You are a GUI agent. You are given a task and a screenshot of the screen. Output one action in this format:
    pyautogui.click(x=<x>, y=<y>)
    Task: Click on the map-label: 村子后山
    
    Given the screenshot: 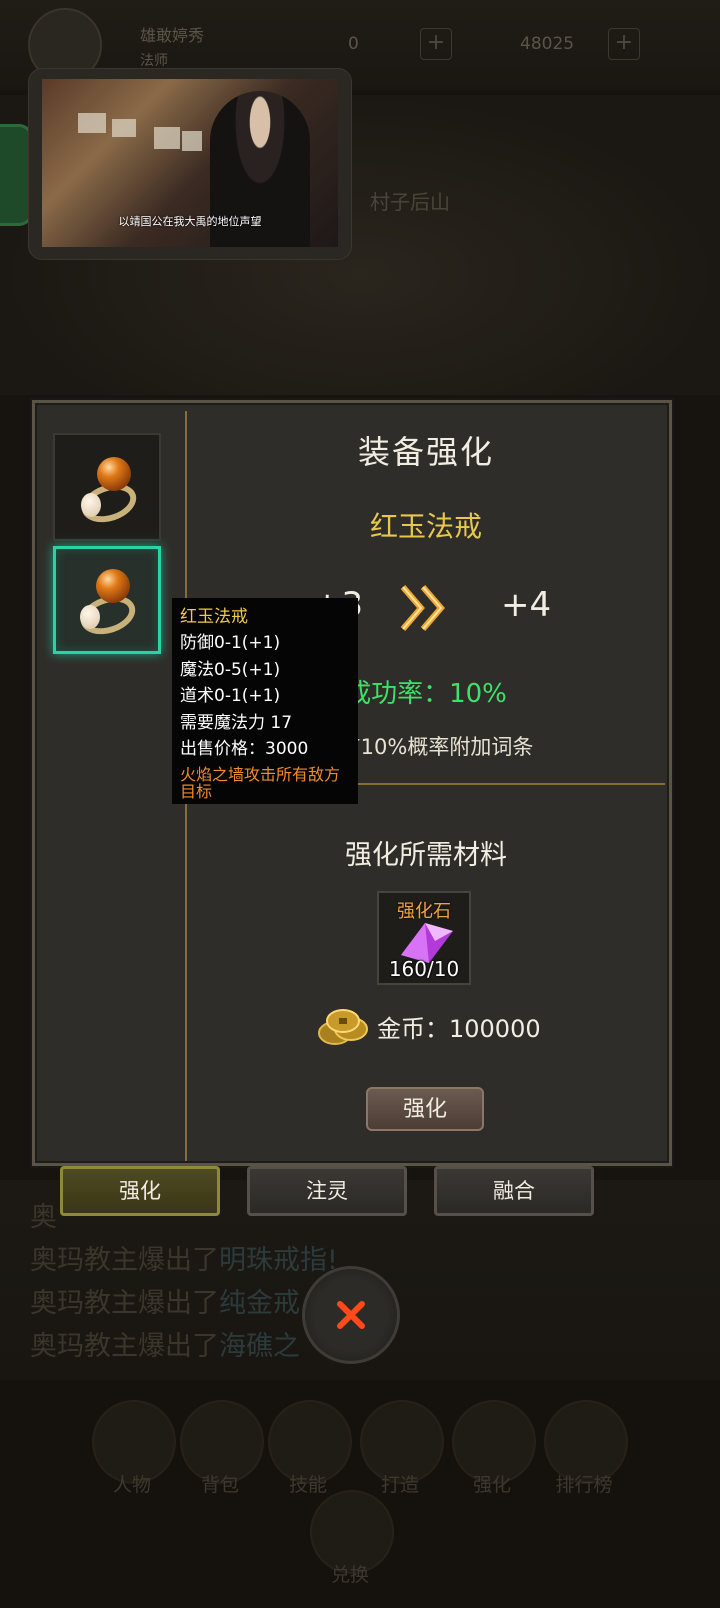 What is the action you would take?
    pyautogui.click(x=410, y=202)
    